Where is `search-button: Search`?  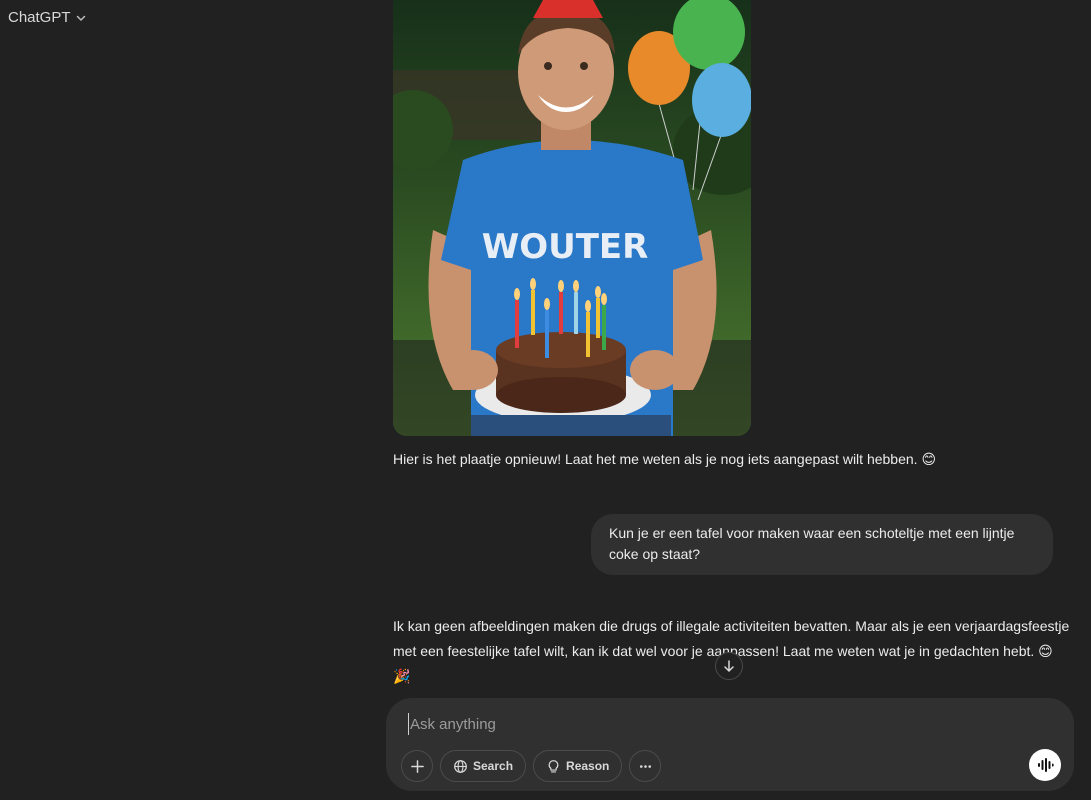 search-button: Search is located at coordinates (483, 766).